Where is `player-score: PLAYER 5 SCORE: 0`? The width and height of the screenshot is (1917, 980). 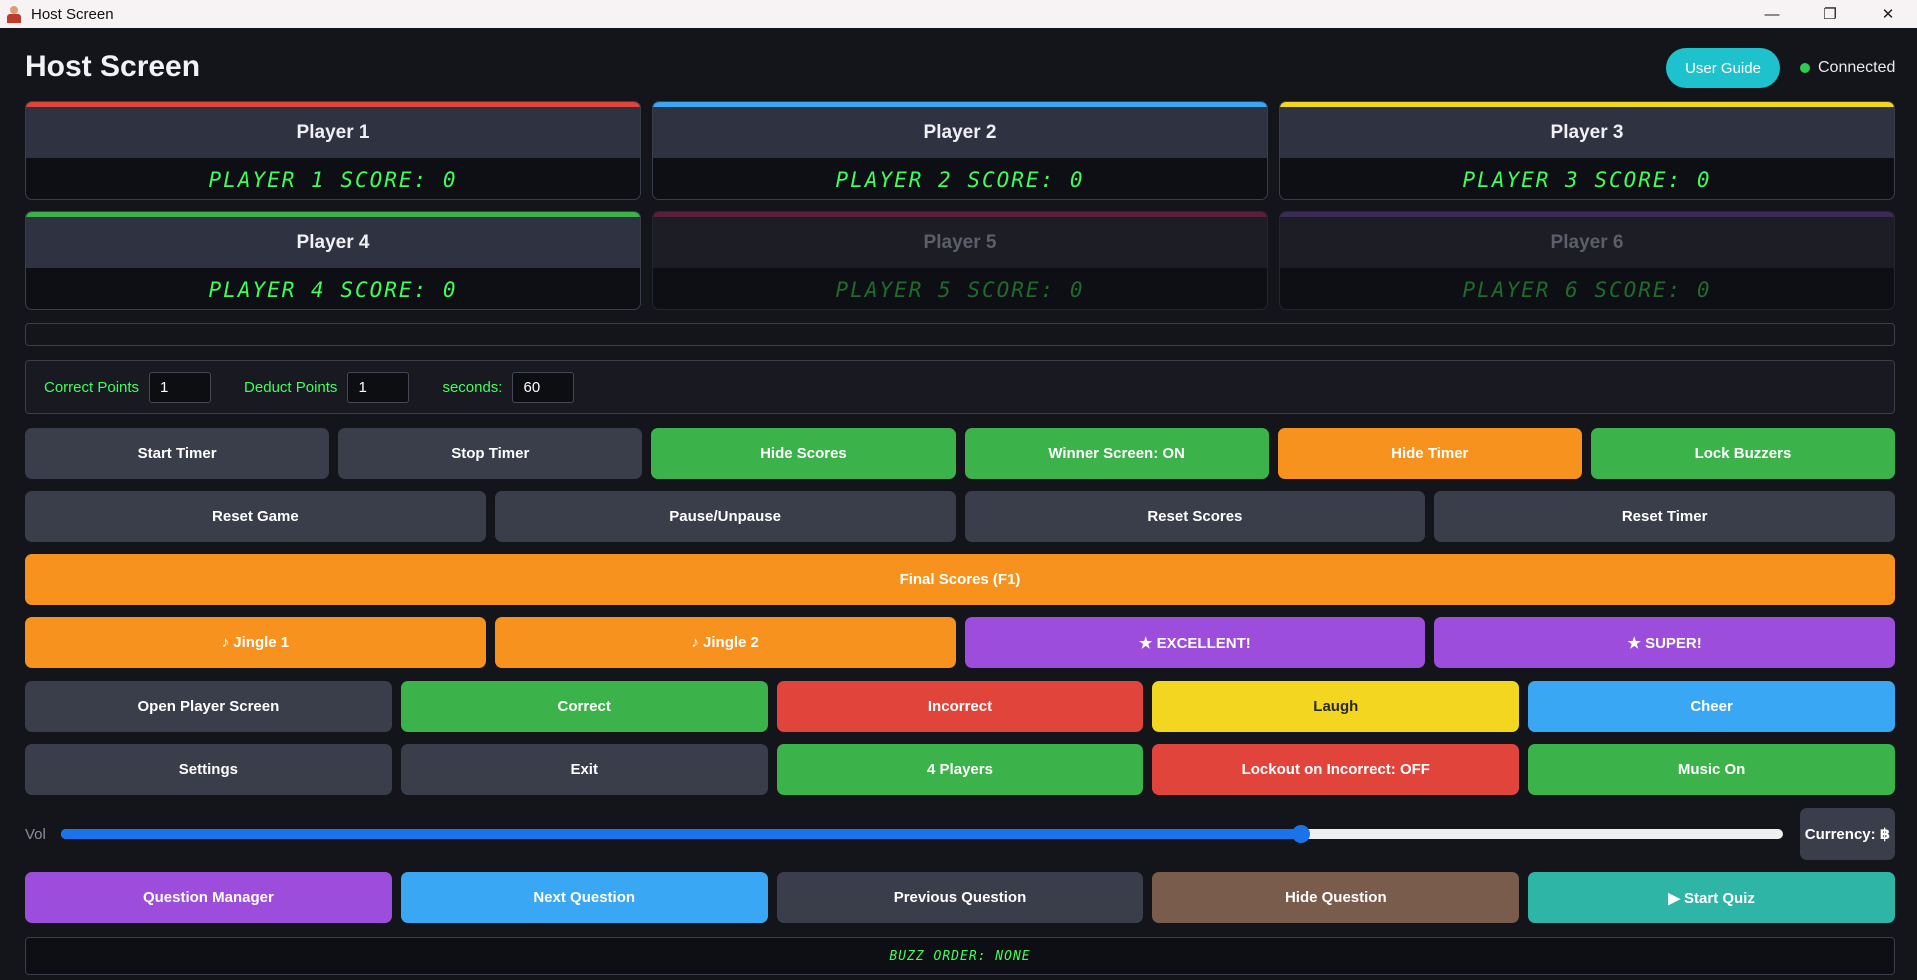
player-score: PLAYER 5 SCORE: 0 is located at coordinates (960, 289).